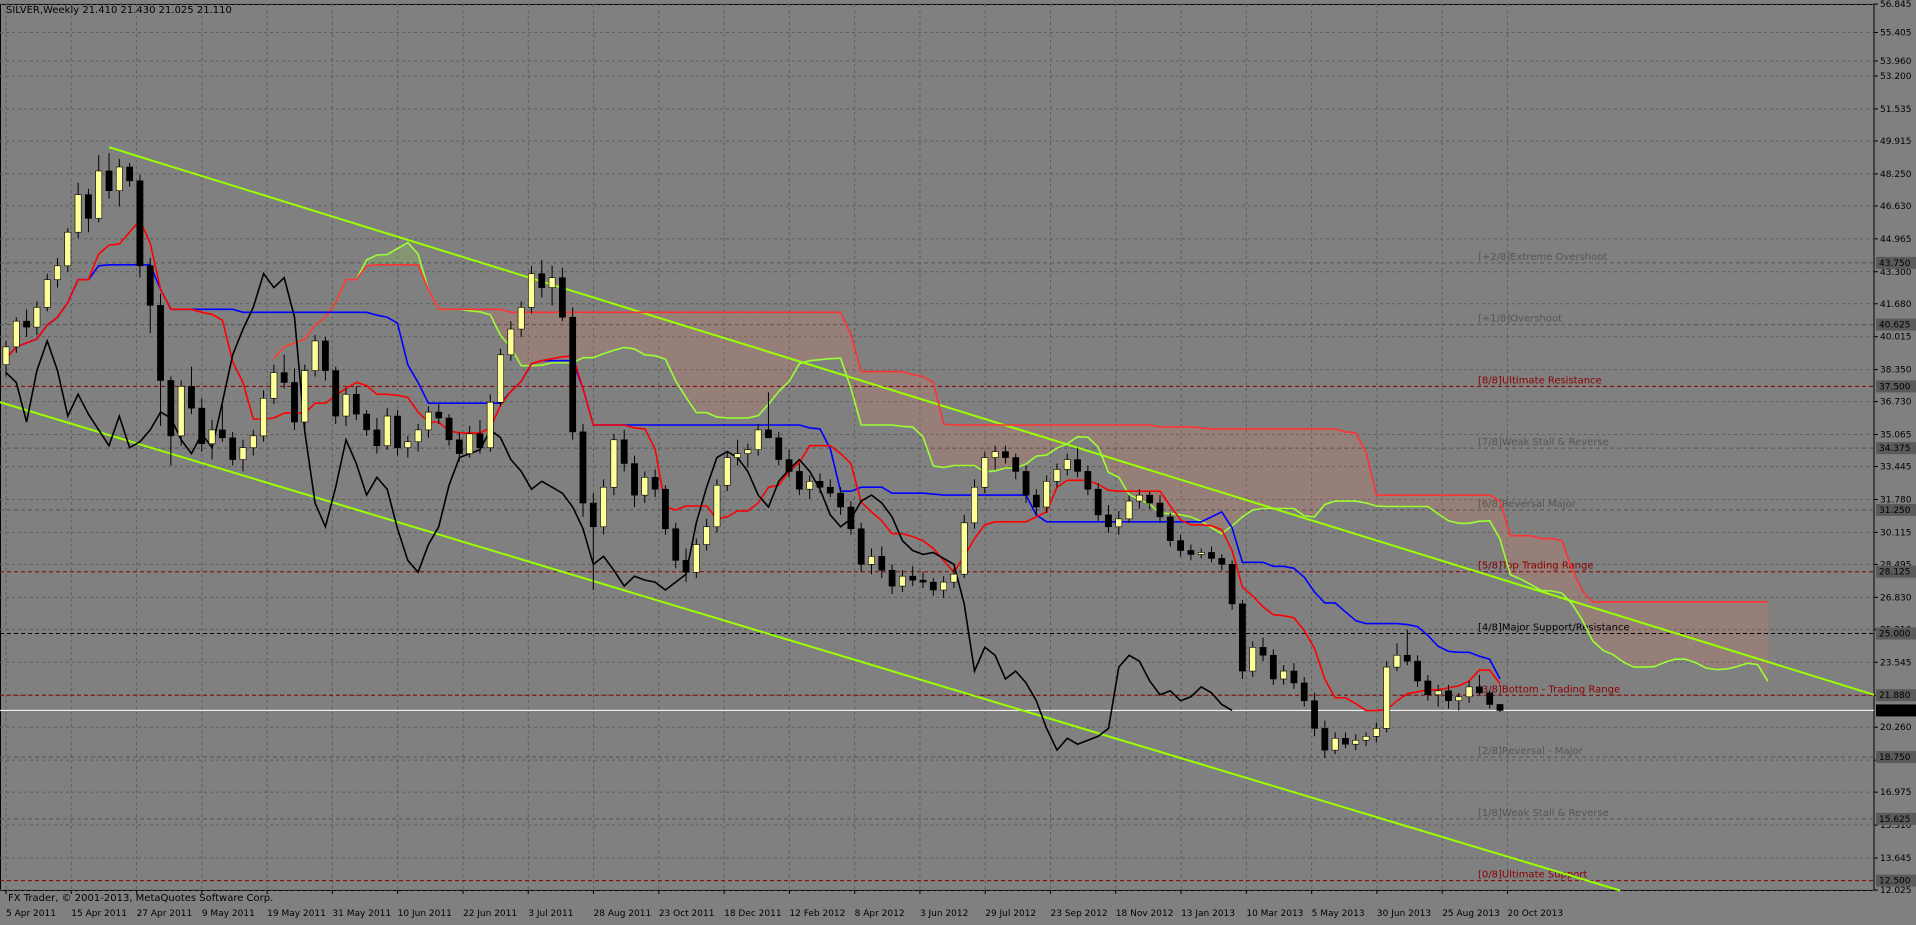 The height and width of the screenshot is (925, 1916). What do you see at coordinates (1540, 380) in the screenshot?
I see `murrey-level-label: [8/8]Ultimate Resistance` at bounding box center [1540, 380].